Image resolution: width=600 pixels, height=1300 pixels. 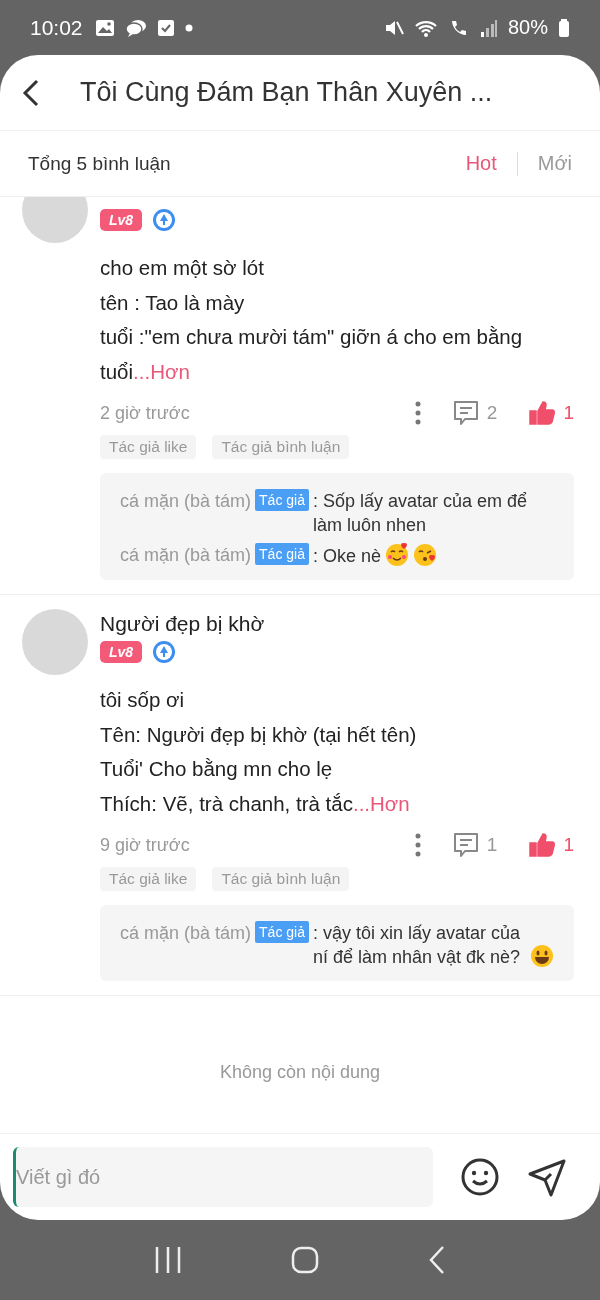 I want to click on back-button, so click(x=31, y=92).